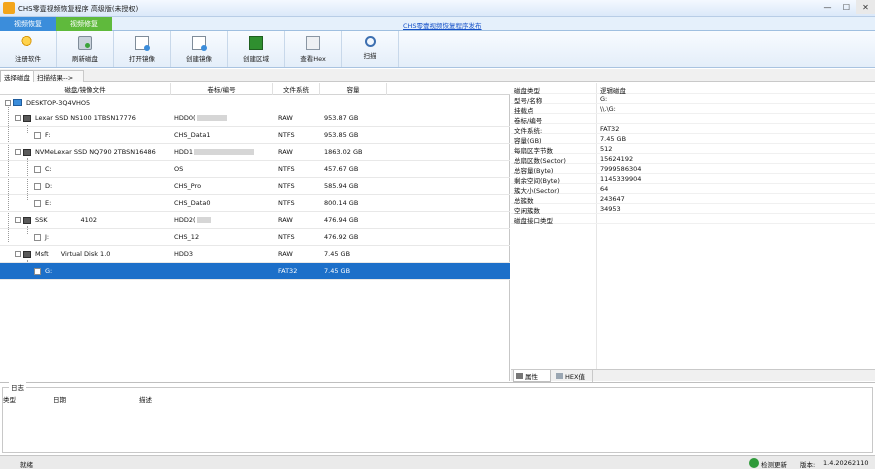 This screenshot has height=469, width=875. I want to click on tab-hex: HEX值, so click(573, 376).